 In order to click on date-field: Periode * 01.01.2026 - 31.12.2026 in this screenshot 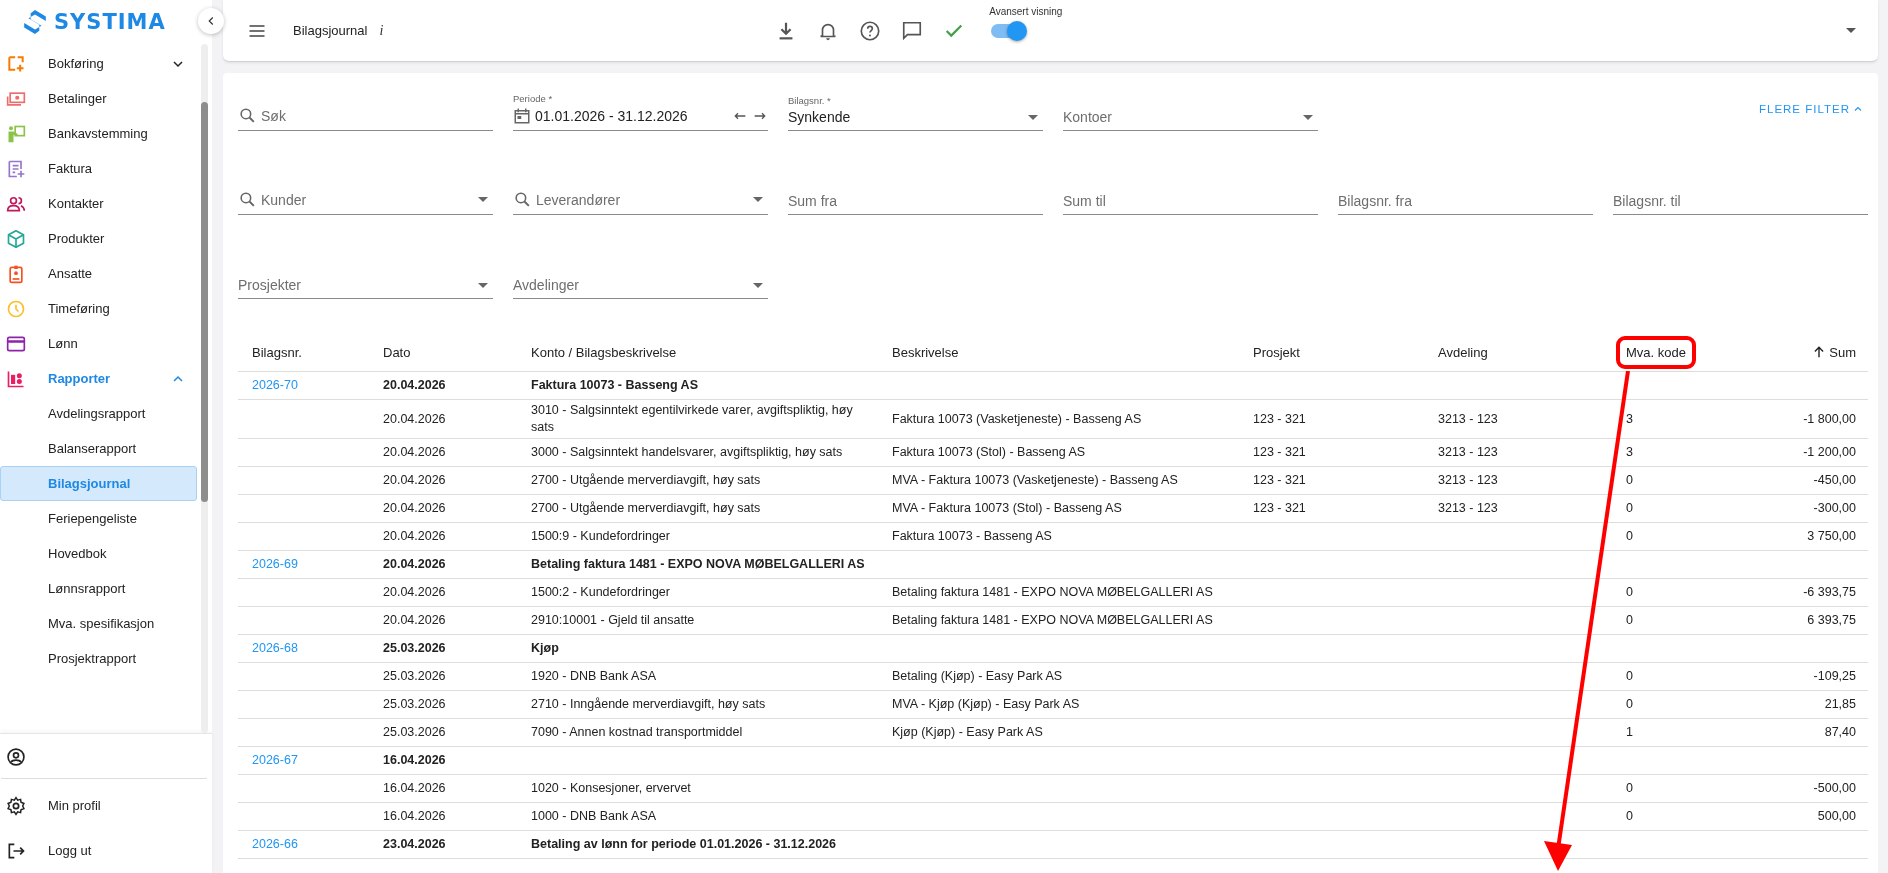, I will do `click(640, 109)`.